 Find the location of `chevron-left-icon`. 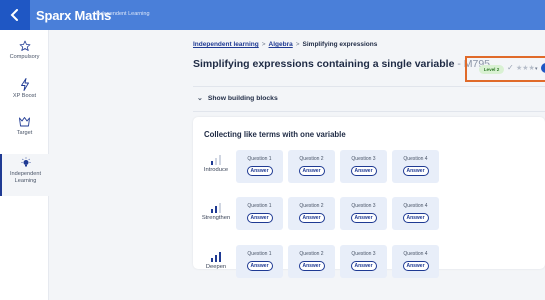

chevron-left-icon is located at coordinates (14, 15).